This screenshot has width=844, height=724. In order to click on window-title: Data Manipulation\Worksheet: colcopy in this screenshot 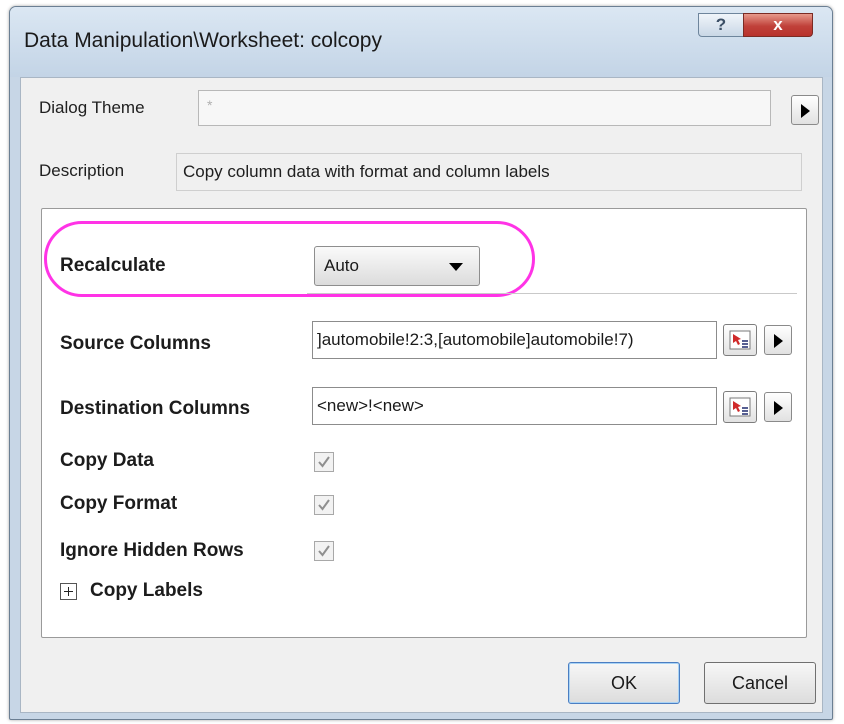, I will do `click(203, 40)`.